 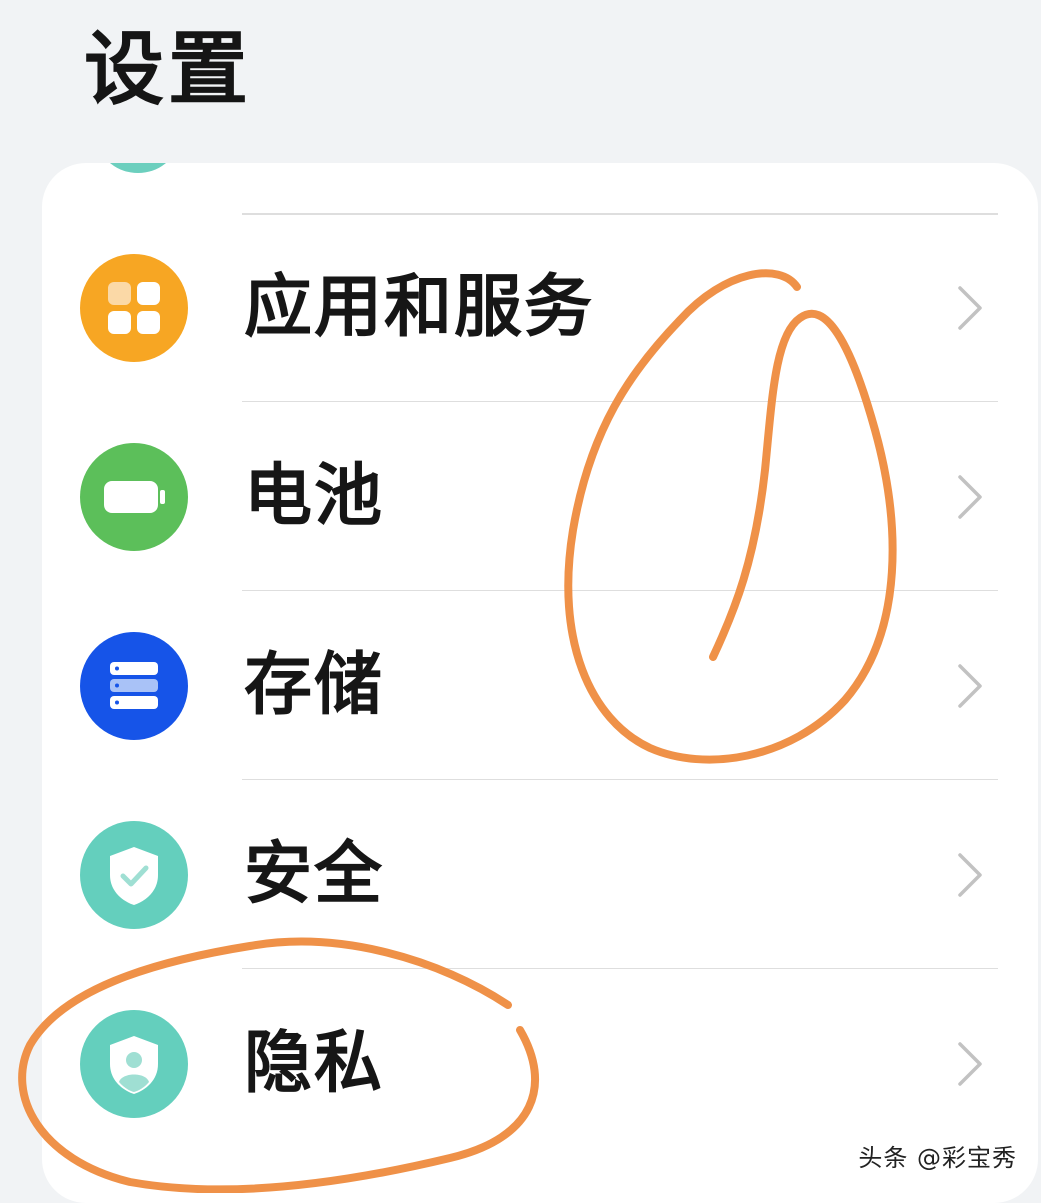 What do you see at coordinates (134, 875) in the screenshot?
I see `shield-check-icon` at bounding box center [134, 875].